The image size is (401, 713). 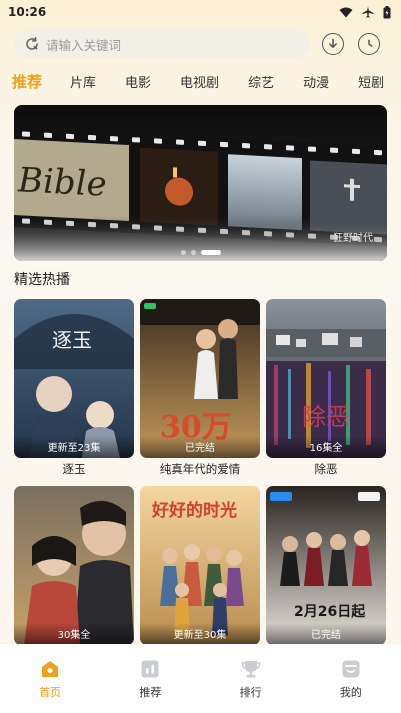 What do you see at coordinates (200, 565) in the screenshot?
I see `poster-image: 好好的时光 更新至30集` at bounding box center [200, 565].